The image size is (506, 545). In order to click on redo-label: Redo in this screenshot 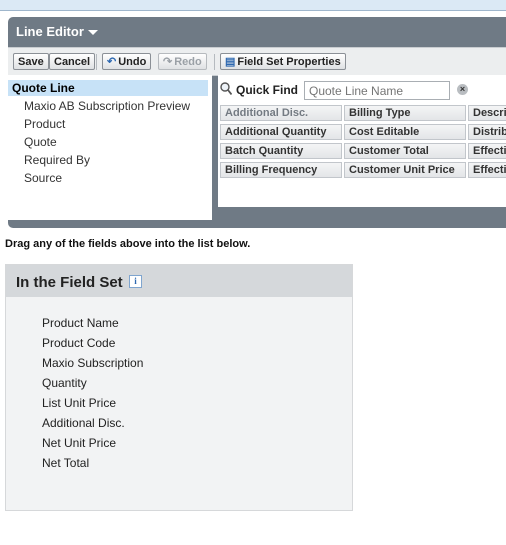, I will do `click(188, 62)`.